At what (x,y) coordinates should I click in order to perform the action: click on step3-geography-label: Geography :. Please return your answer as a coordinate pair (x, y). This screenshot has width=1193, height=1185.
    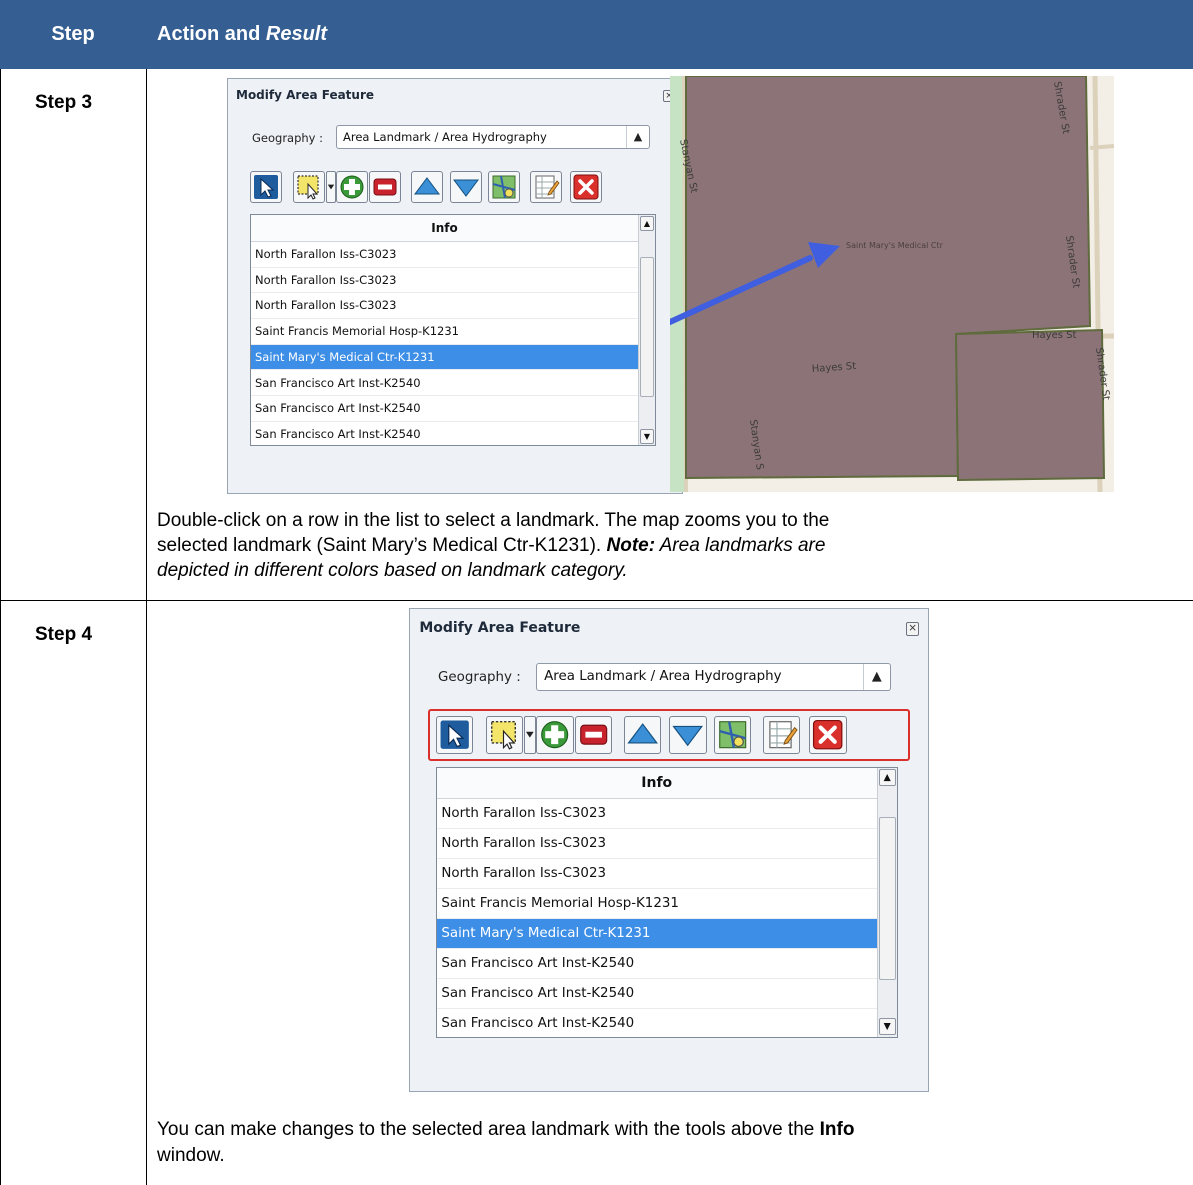
    Looking at the image, I should click on (288, 138).